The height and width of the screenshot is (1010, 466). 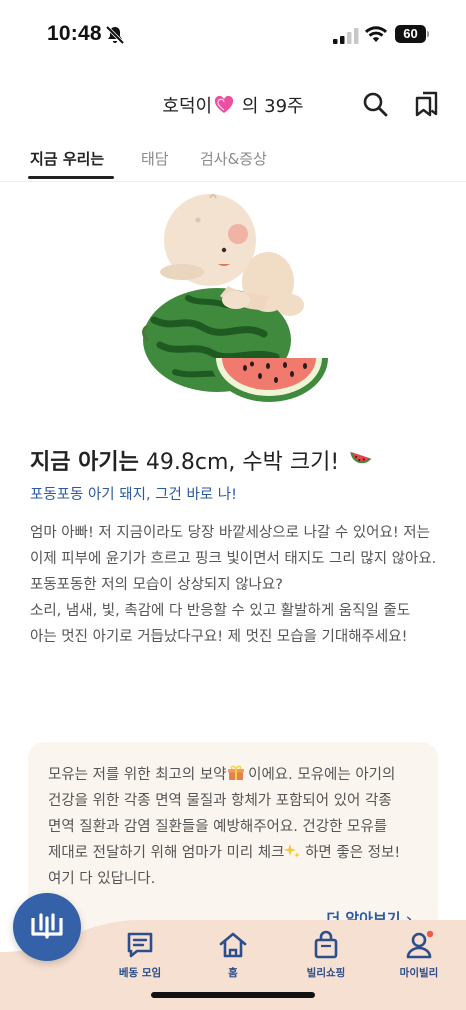 I want to click on home-icon, so click(x=233, y=945).